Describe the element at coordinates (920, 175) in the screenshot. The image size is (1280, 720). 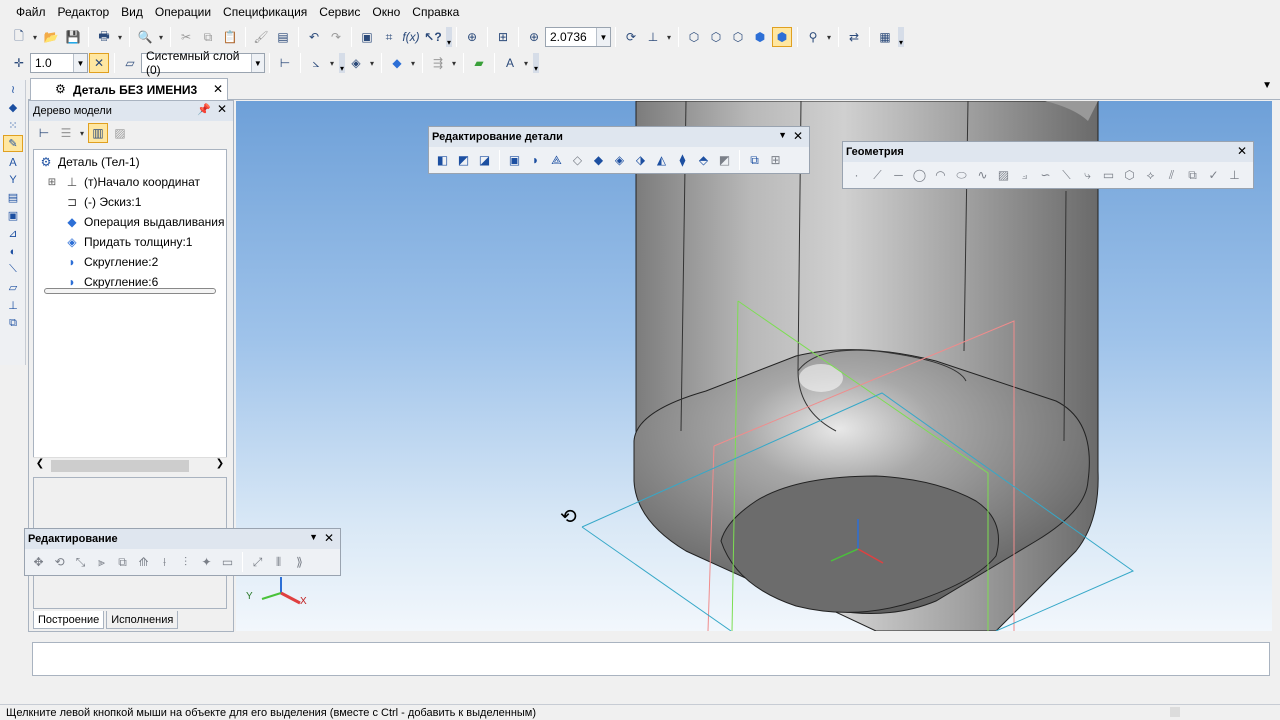
I see `circle-icon: ◯` at that location.